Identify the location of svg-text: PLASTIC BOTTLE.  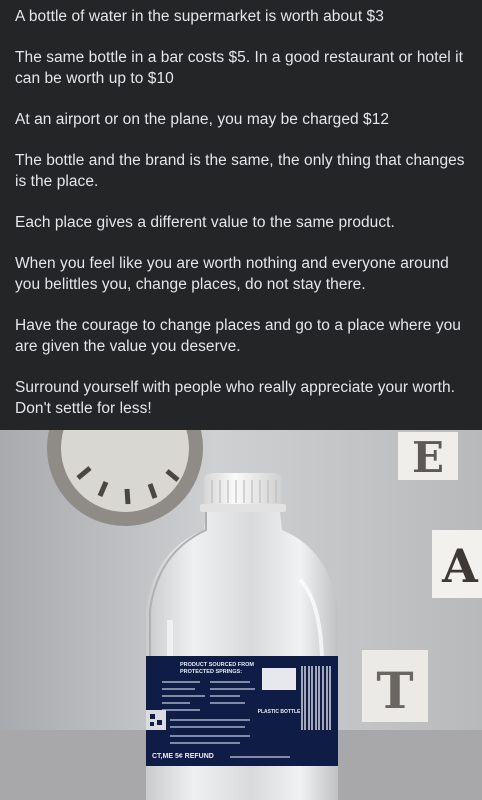
(279, 712).